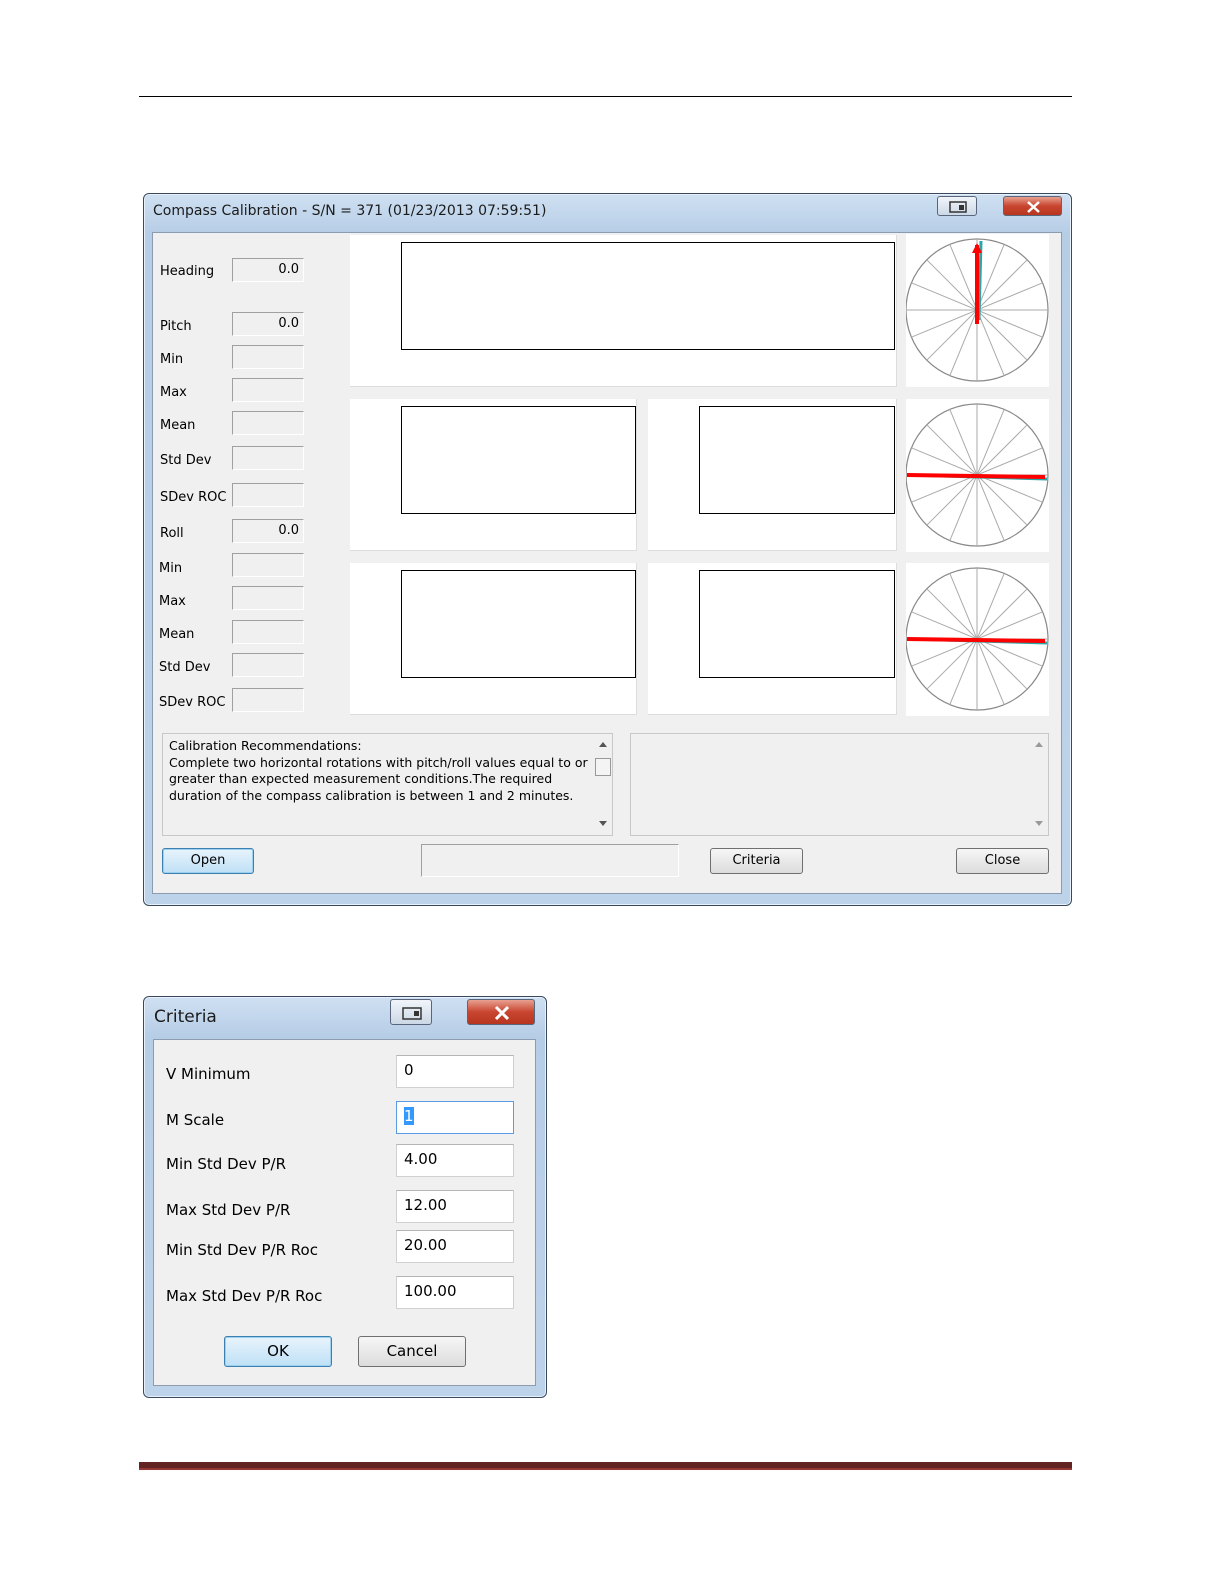  I want to click on heading-label: Heading, so click(187, 271).